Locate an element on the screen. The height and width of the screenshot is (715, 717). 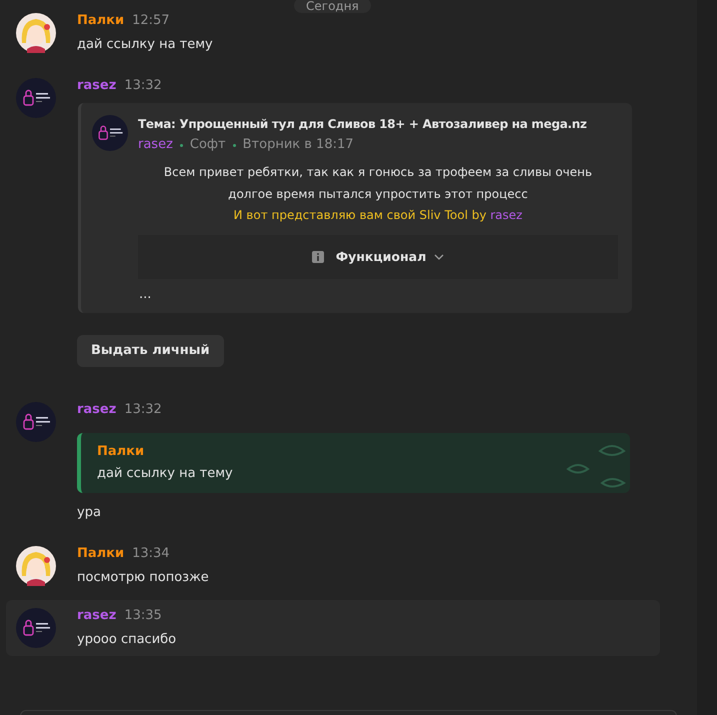
reply-author: Палки is located at coordinates (121, 452).